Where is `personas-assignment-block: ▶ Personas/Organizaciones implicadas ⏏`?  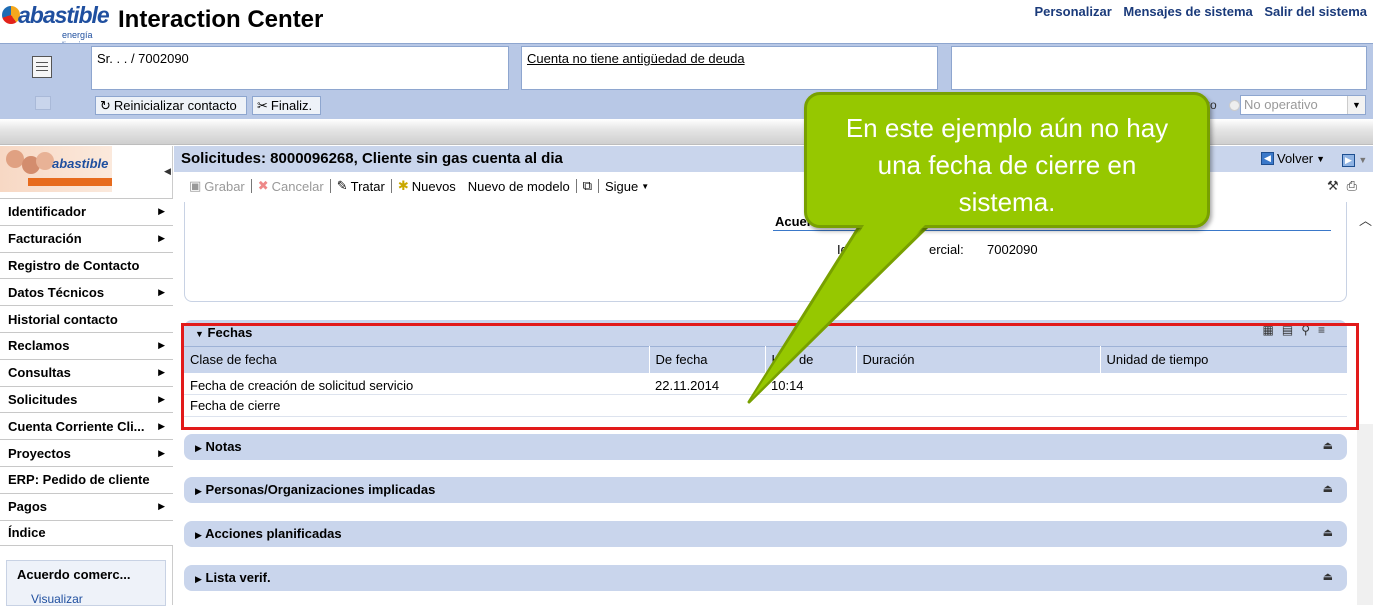 personas-assignment-block: ▶ Personas/Organizaciones implicadas ⏏ is located at coordinates (765, 490).